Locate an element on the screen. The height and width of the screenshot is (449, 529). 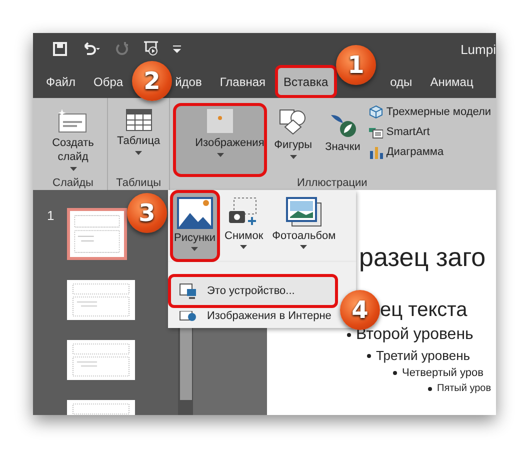
new-slide-icon is located at coordinates (73, 121).